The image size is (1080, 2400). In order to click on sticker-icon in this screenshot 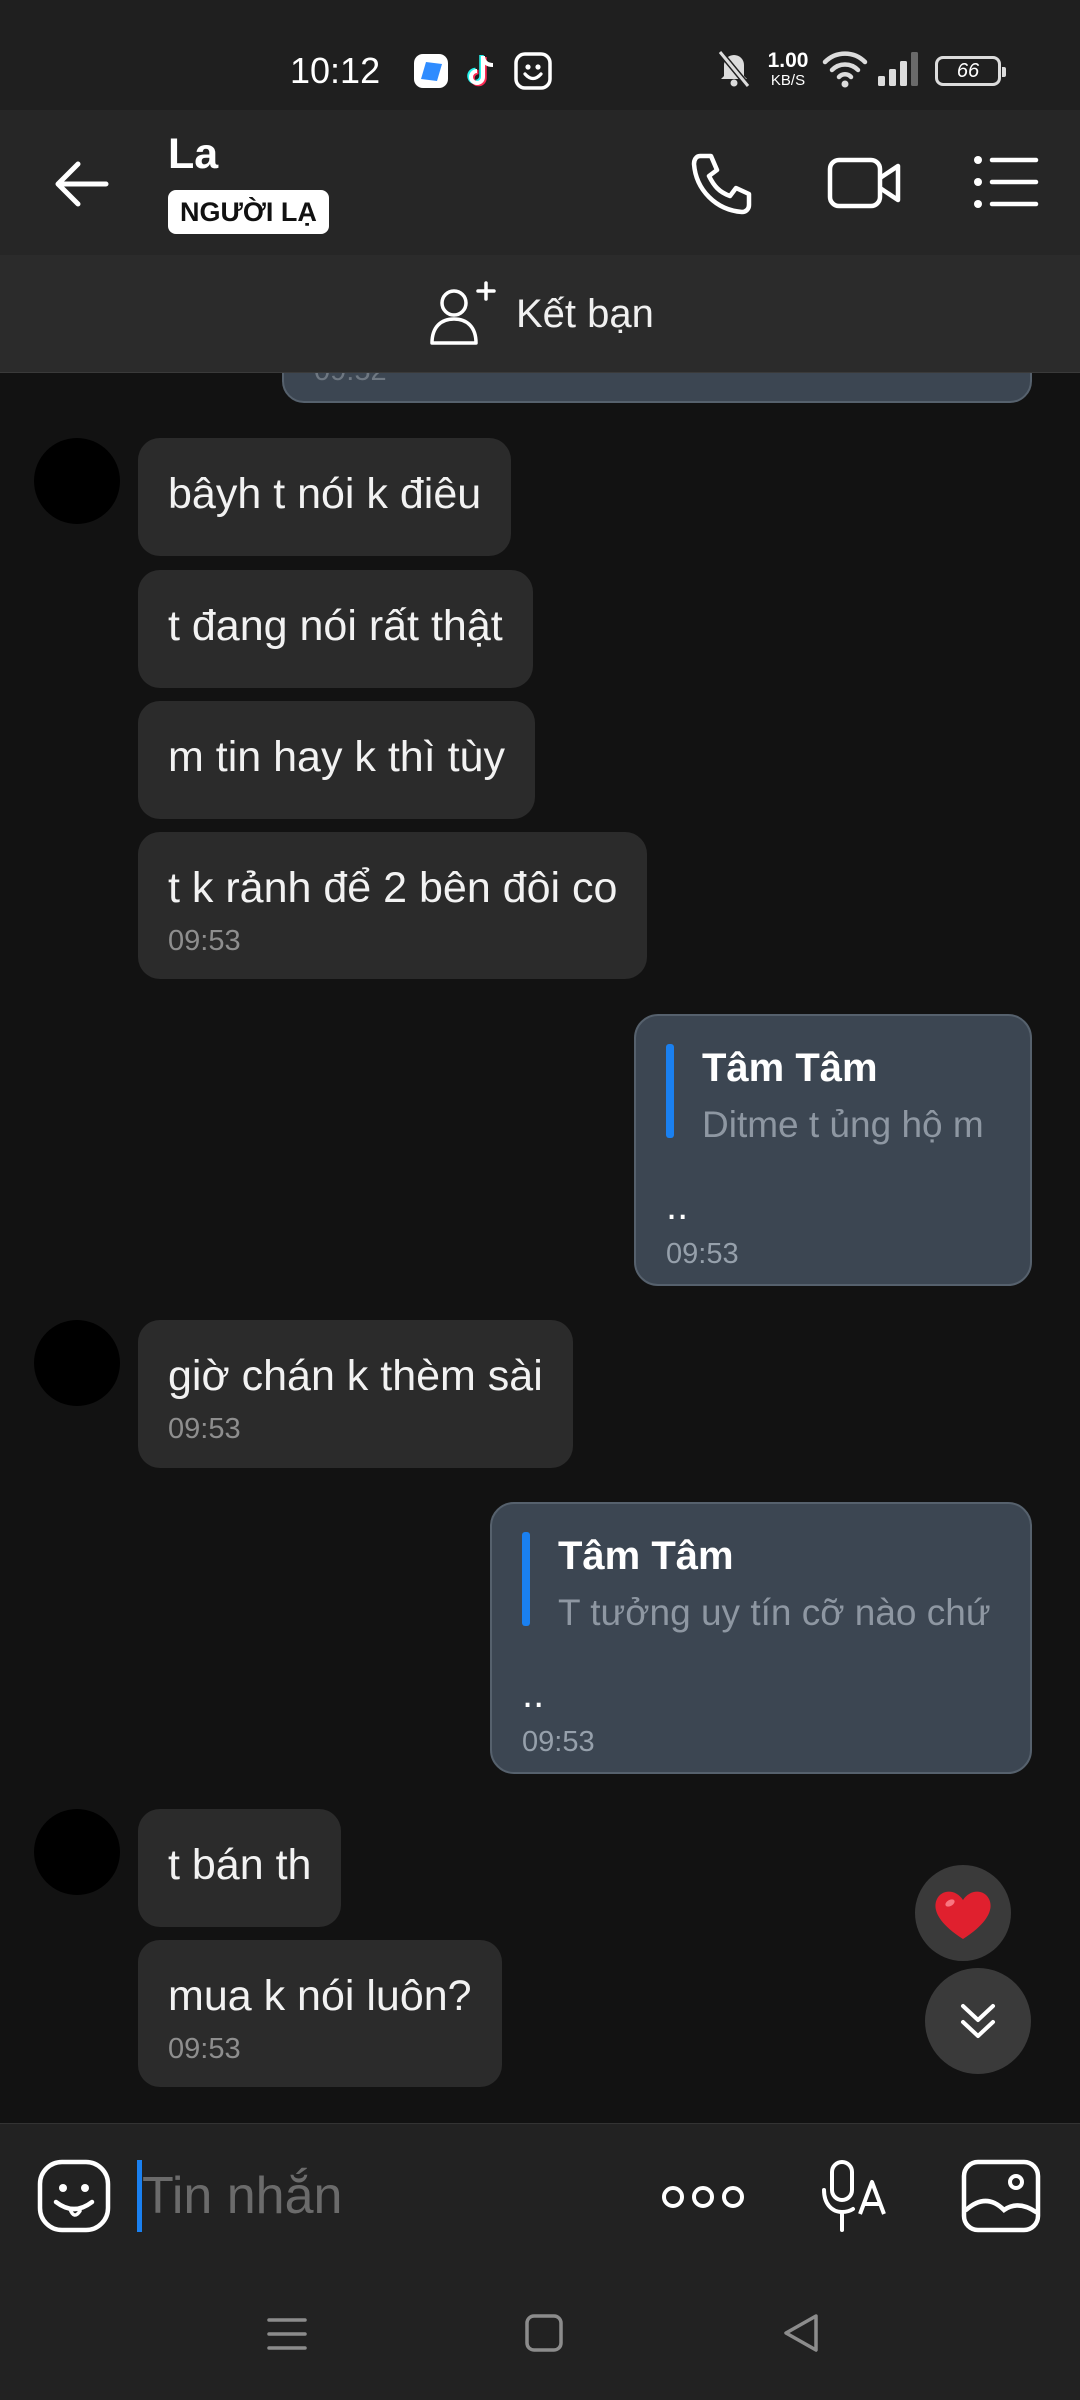, I will do `click(74, 2196)`.